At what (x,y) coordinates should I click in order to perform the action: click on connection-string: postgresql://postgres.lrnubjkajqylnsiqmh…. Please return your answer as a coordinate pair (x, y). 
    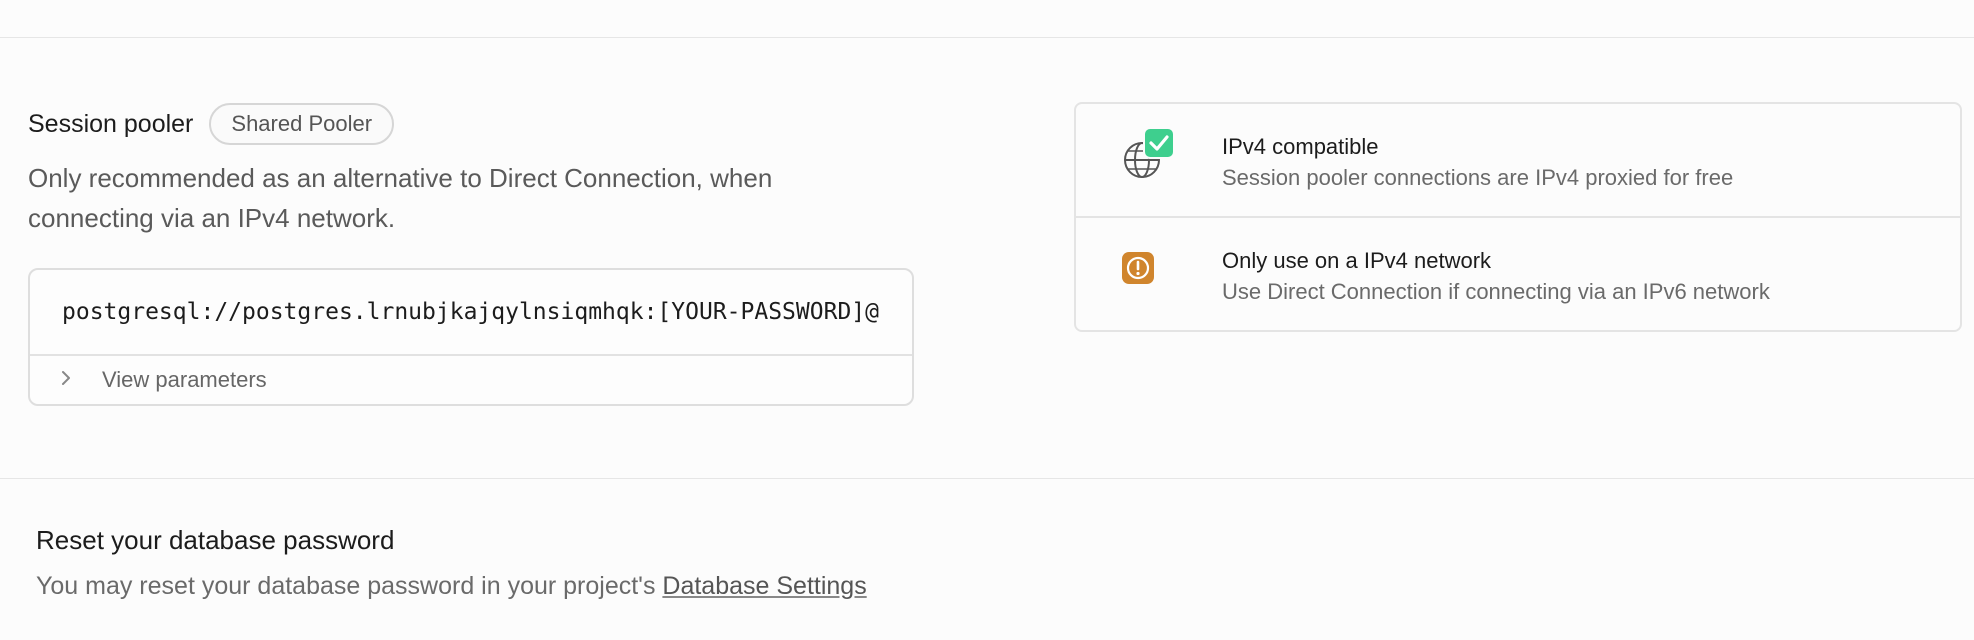
    Looking at the image, I should click on (471, 313).